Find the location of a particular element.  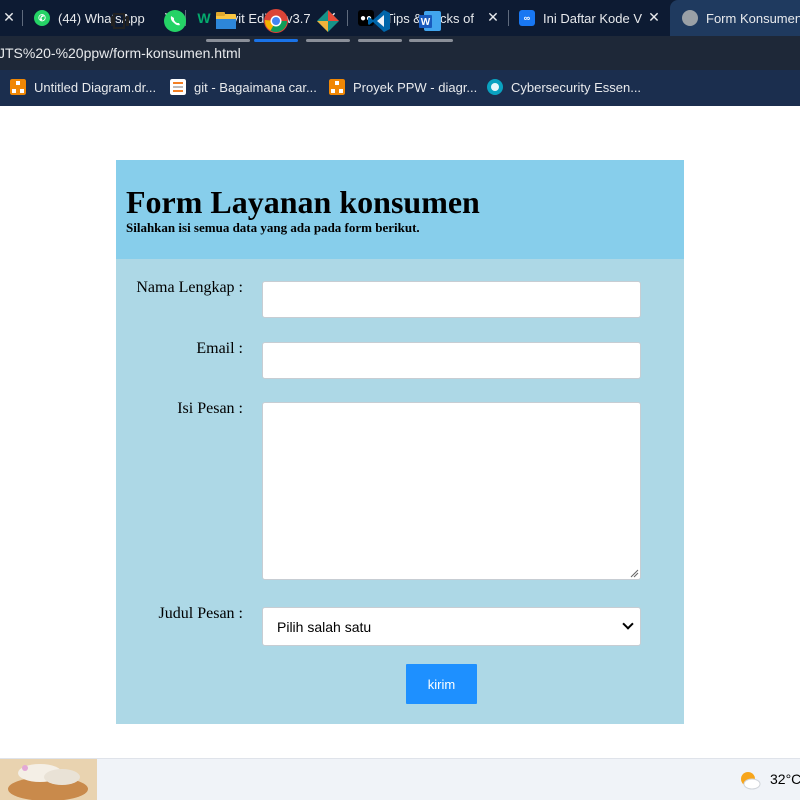

tab-form-konsumen: Form Konsumen is located at coordinates (735, 18).